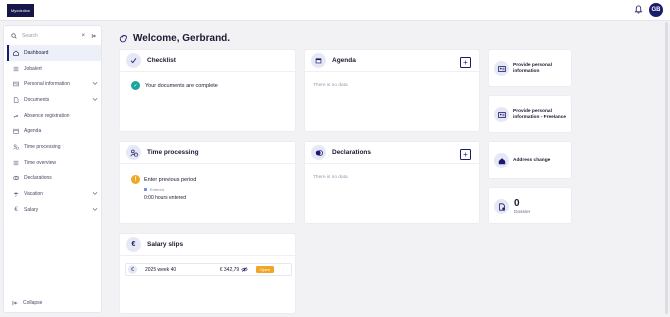  What do you see at coordinates (42, 146) in the screenshot?
I see `sidebar-item-label: Time processing` at bounding box center [42, 146].